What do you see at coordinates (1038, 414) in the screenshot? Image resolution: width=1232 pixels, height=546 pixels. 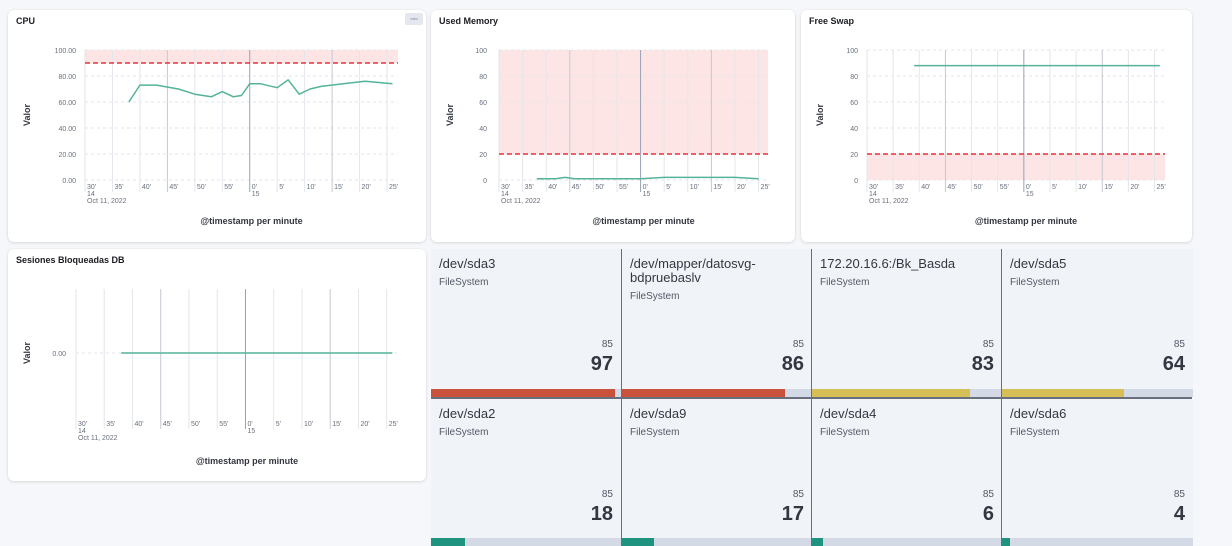 I see `filesystem-name: /dev/sda6` at bounding box center [1038, 414].